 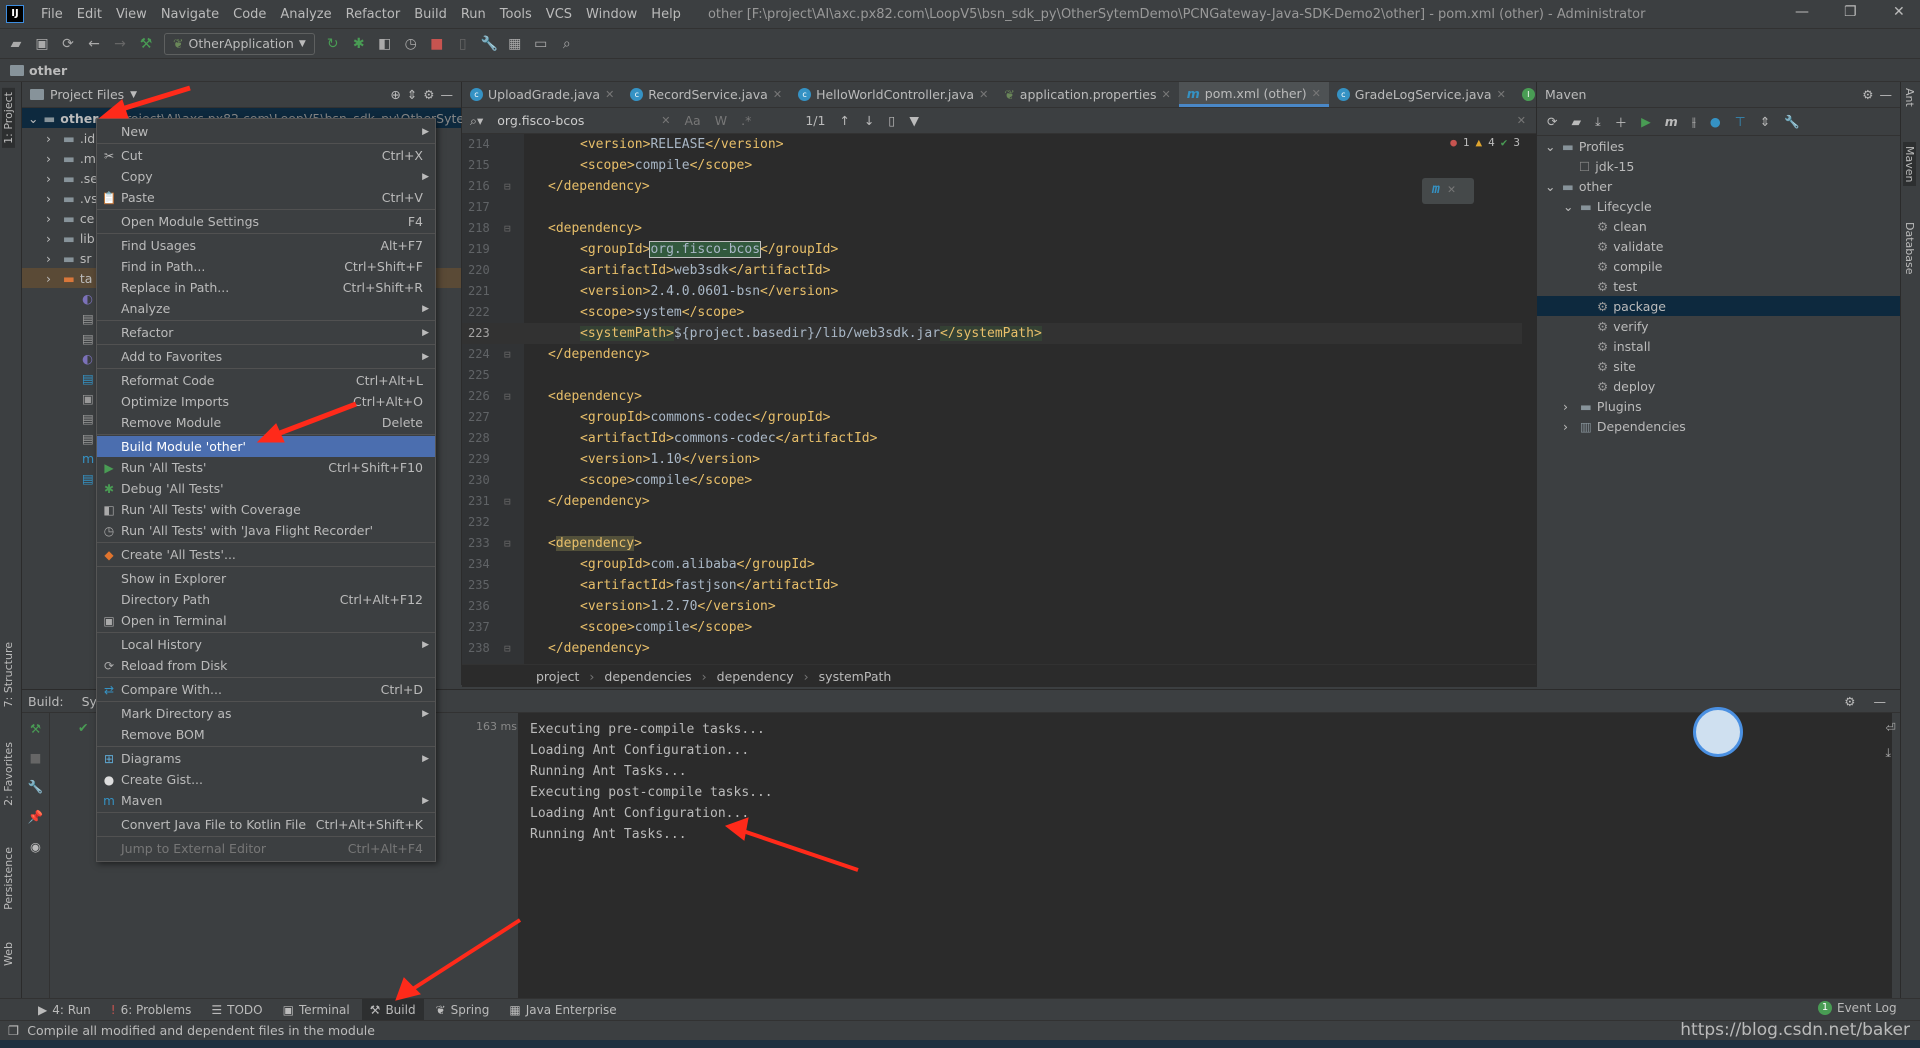 What do you see at coordinates (266, 578) in the screenshot?
I see `menu-item-show-in-explorer: Show in Explorer` at bounding box center [266, 578].